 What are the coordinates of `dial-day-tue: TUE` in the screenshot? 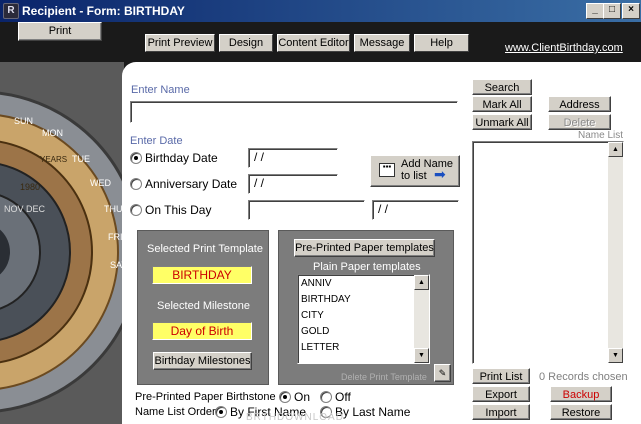 It's located at (81, 159).